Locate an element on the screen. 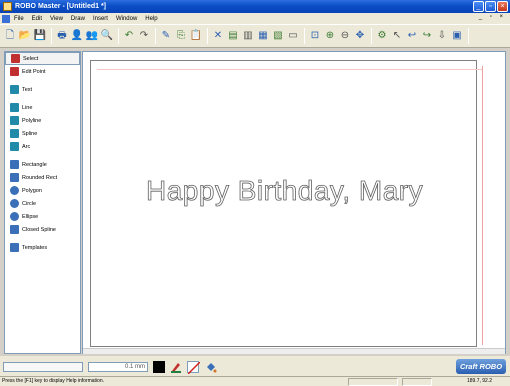 This screenshot has width=510, height=386. line-icon is located at coordinates (14, 107).